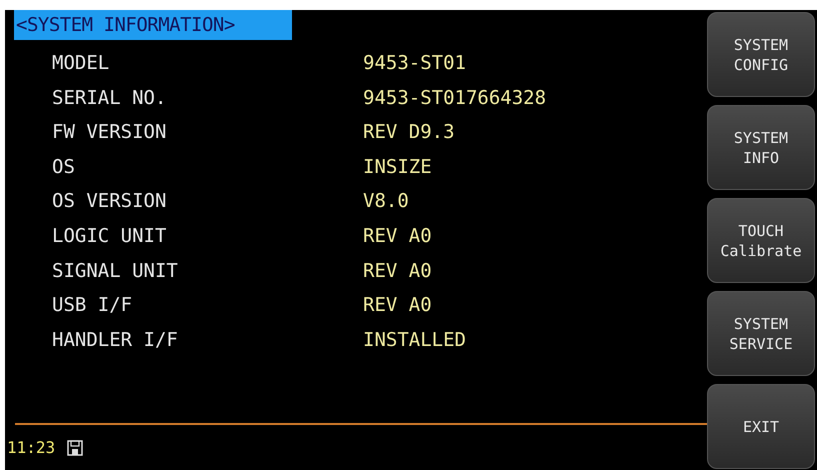 The height and width of the screenshot is (470, 817). Describe the element at coordinates (81, 63) in the screenshot. I see `info-label: MODEL` at that location.